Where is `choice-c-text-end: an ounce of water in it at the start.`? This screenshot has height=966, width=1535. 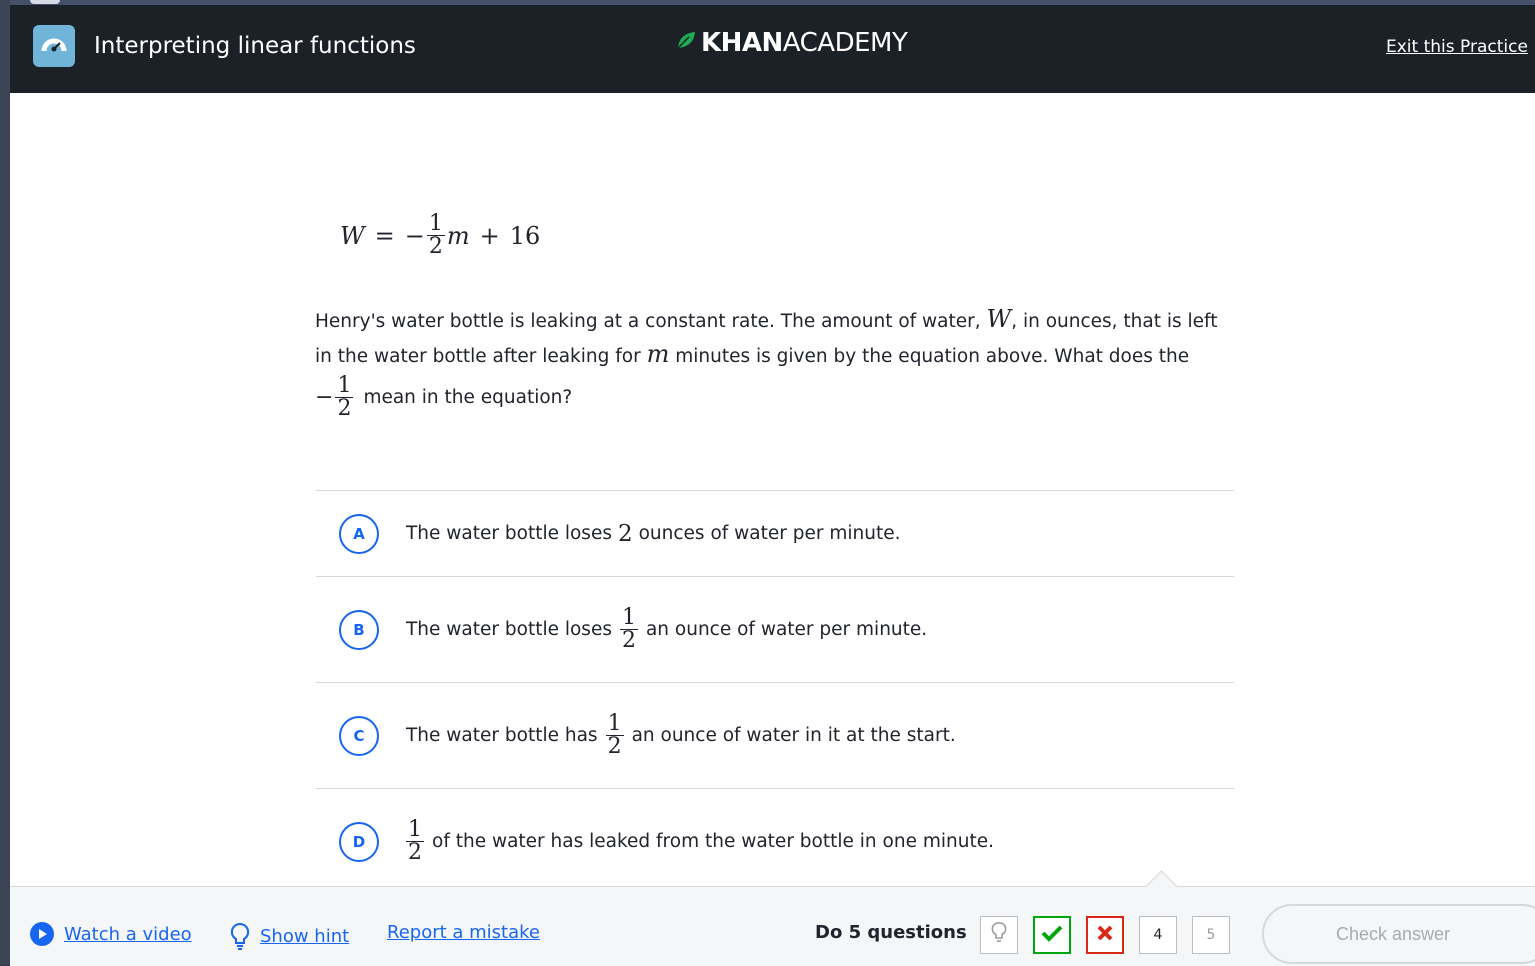 choice-c-text-end: an ounce of water in it at the start. is located at coordinates (793, 735).